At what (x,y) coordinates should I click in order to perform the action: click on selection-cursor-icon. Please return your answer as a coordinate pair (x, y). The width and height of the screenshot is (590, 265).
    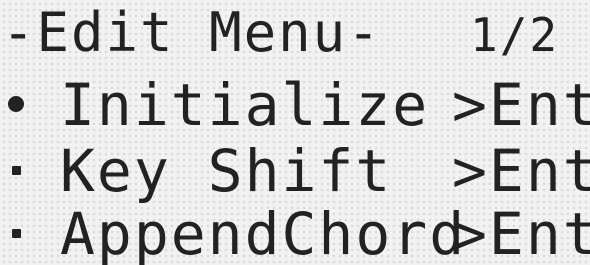
    Looking at the image, I should click on (16, 104).